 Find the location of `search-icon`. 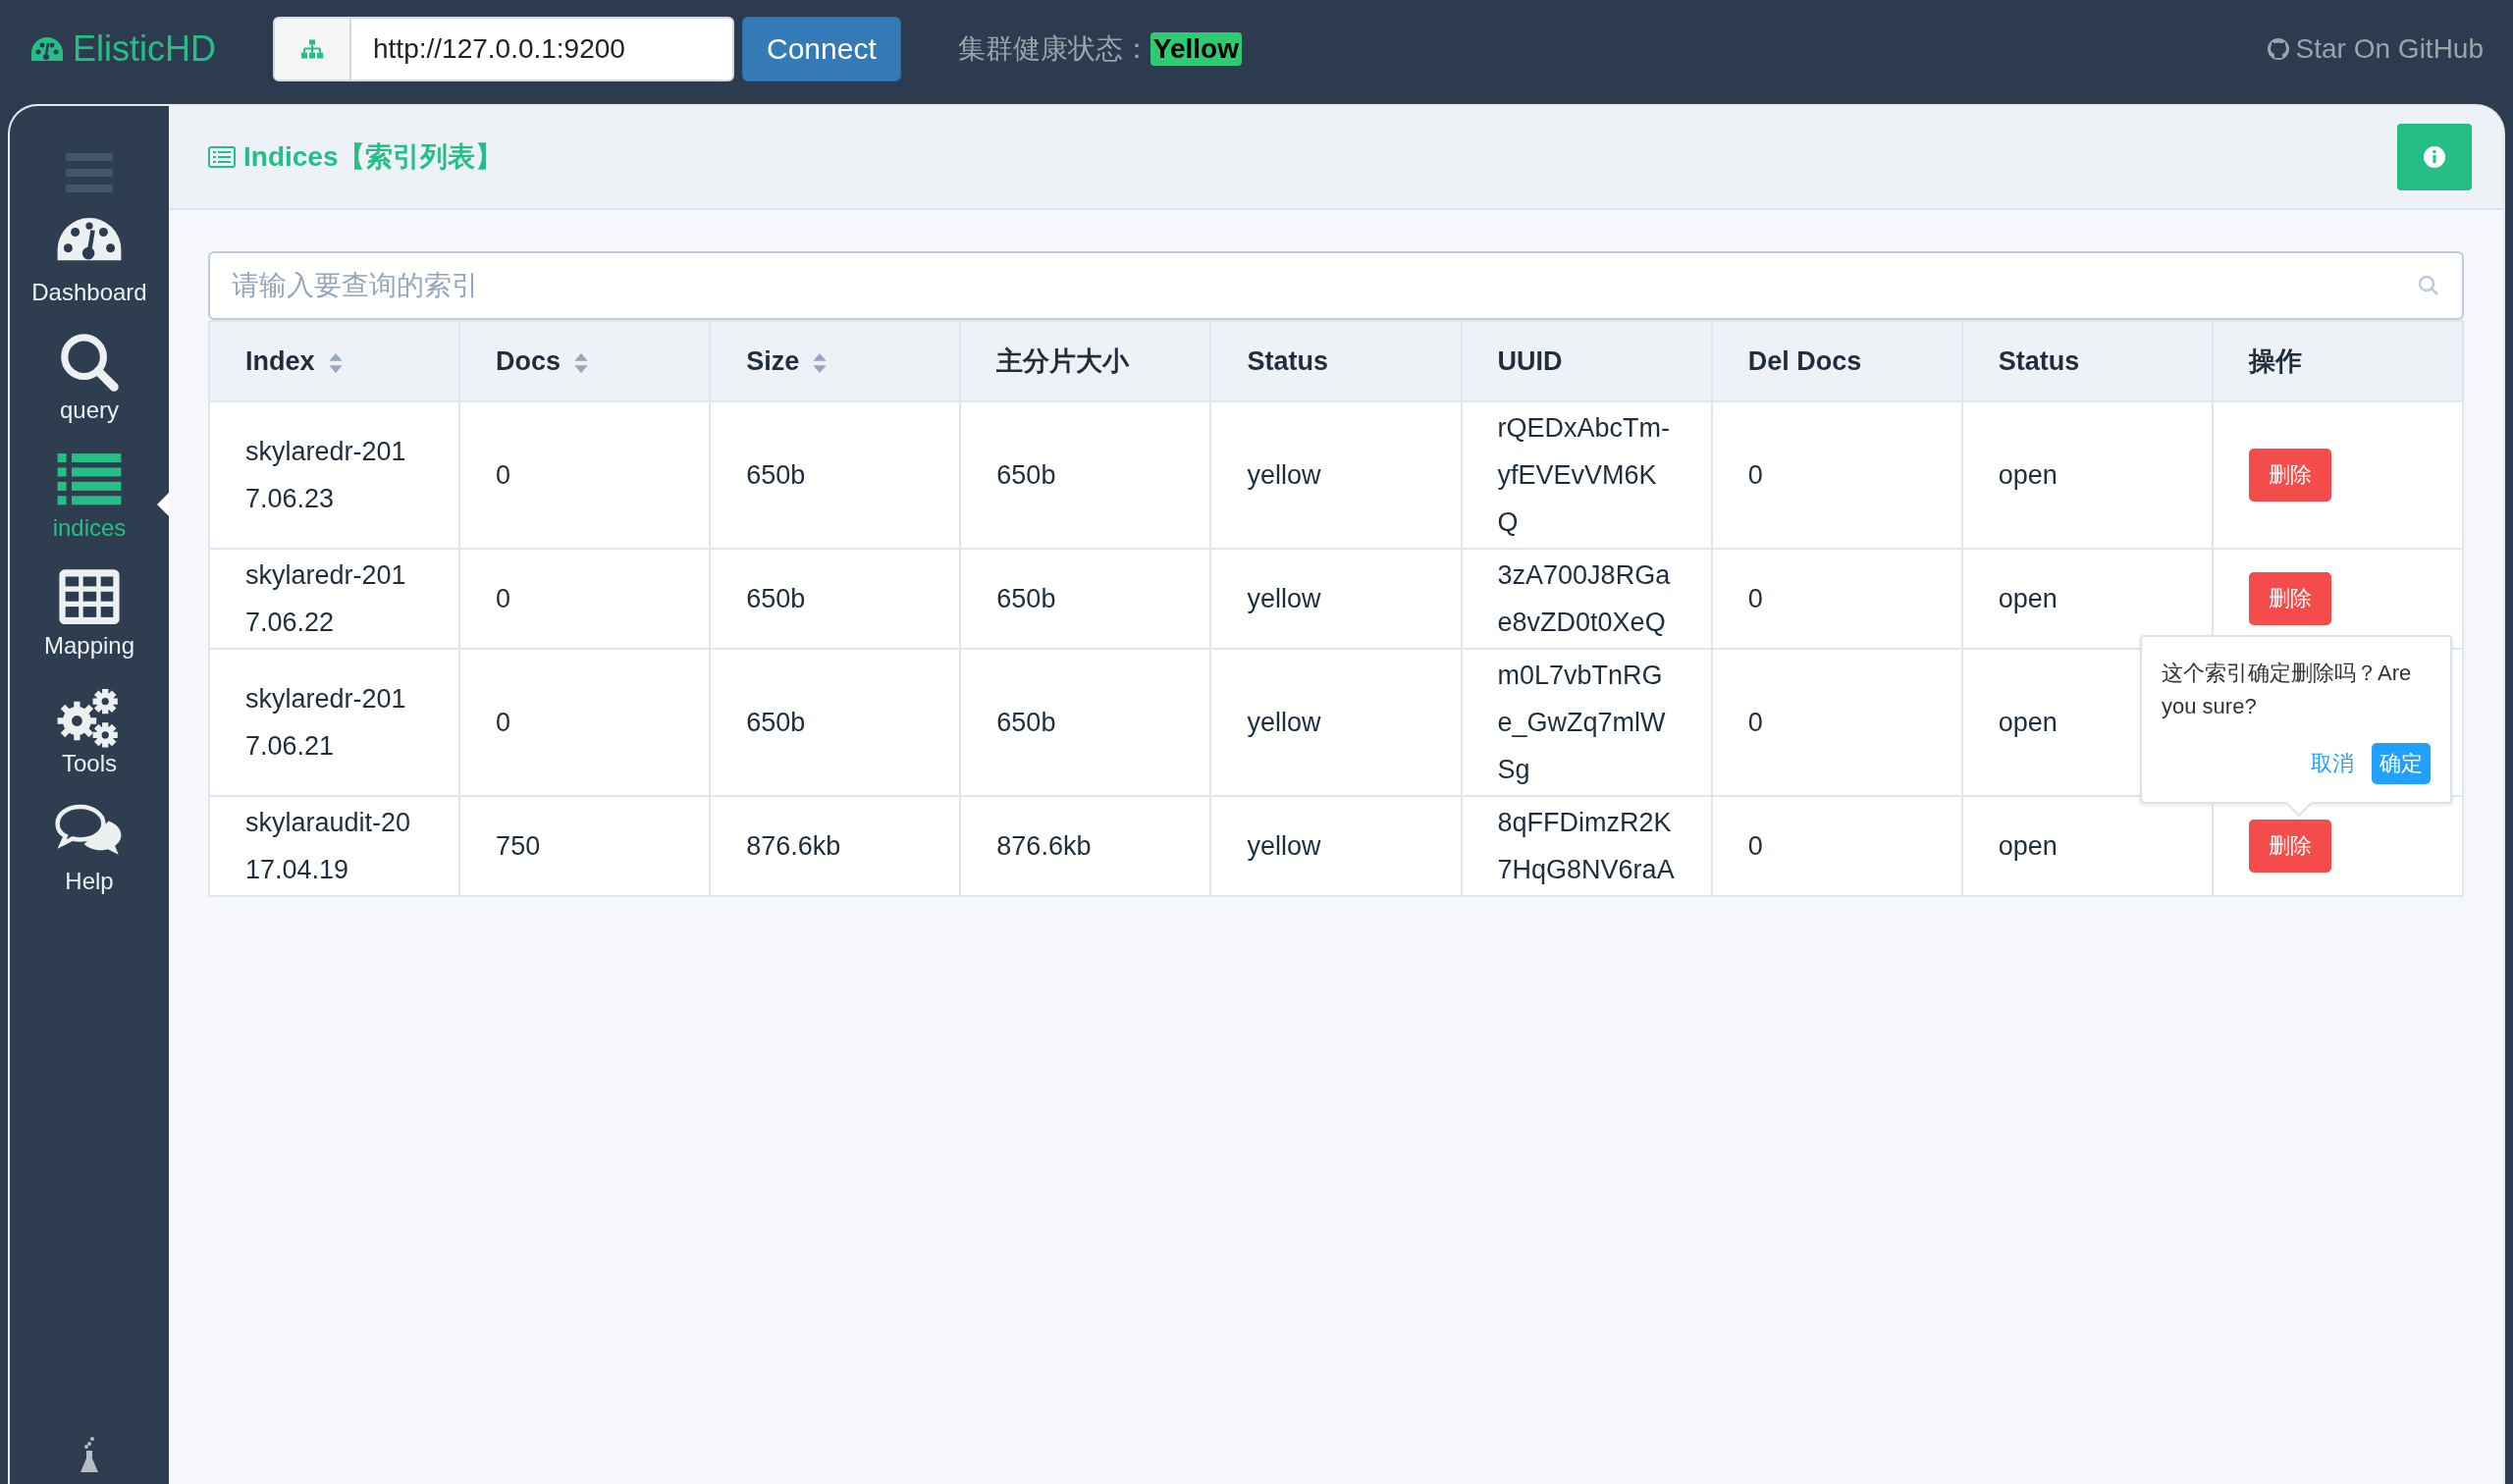

search-icon is located at coordinates (2429, 285).